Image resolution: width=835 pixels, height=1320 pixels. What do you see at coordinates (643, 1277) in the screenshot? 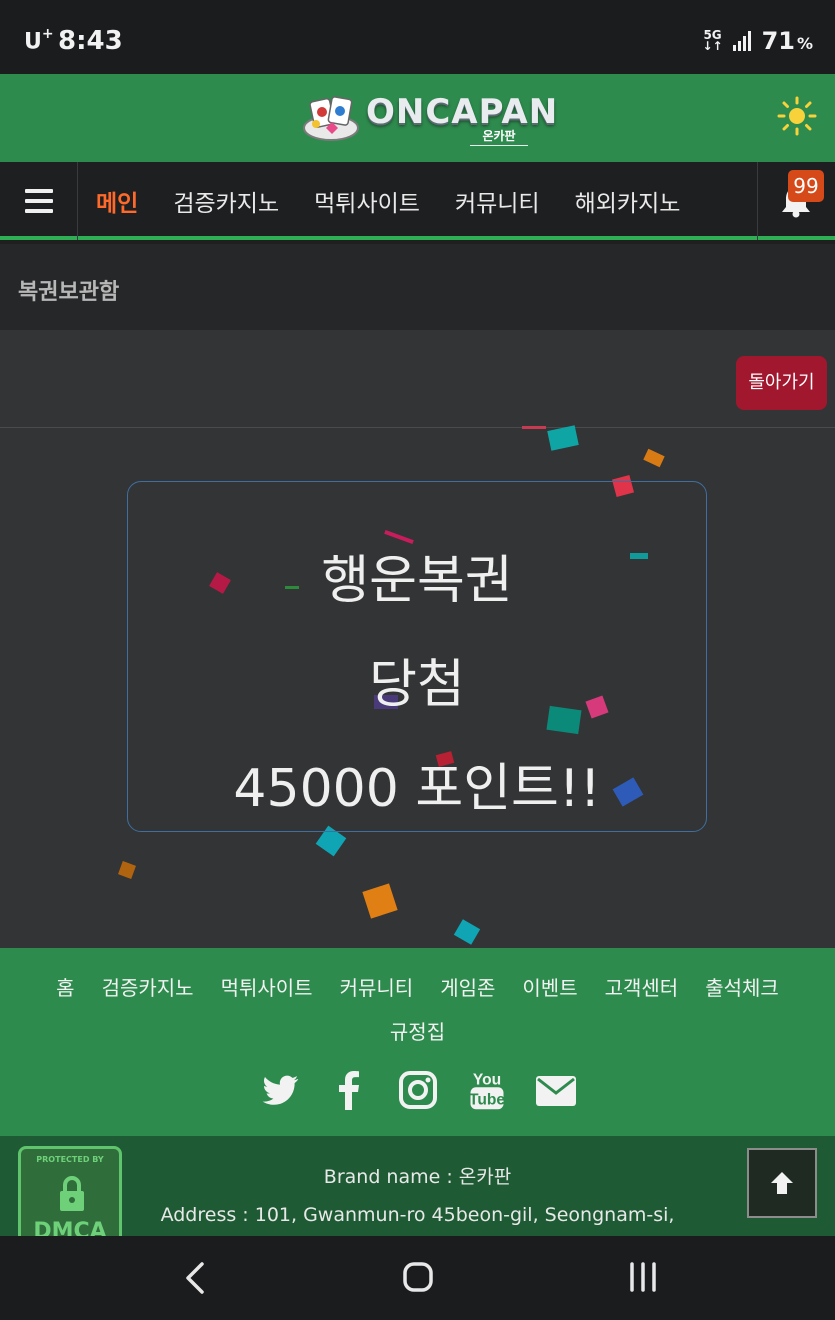
I see `recent-apps-icon` at bounding box center [643, 1277].